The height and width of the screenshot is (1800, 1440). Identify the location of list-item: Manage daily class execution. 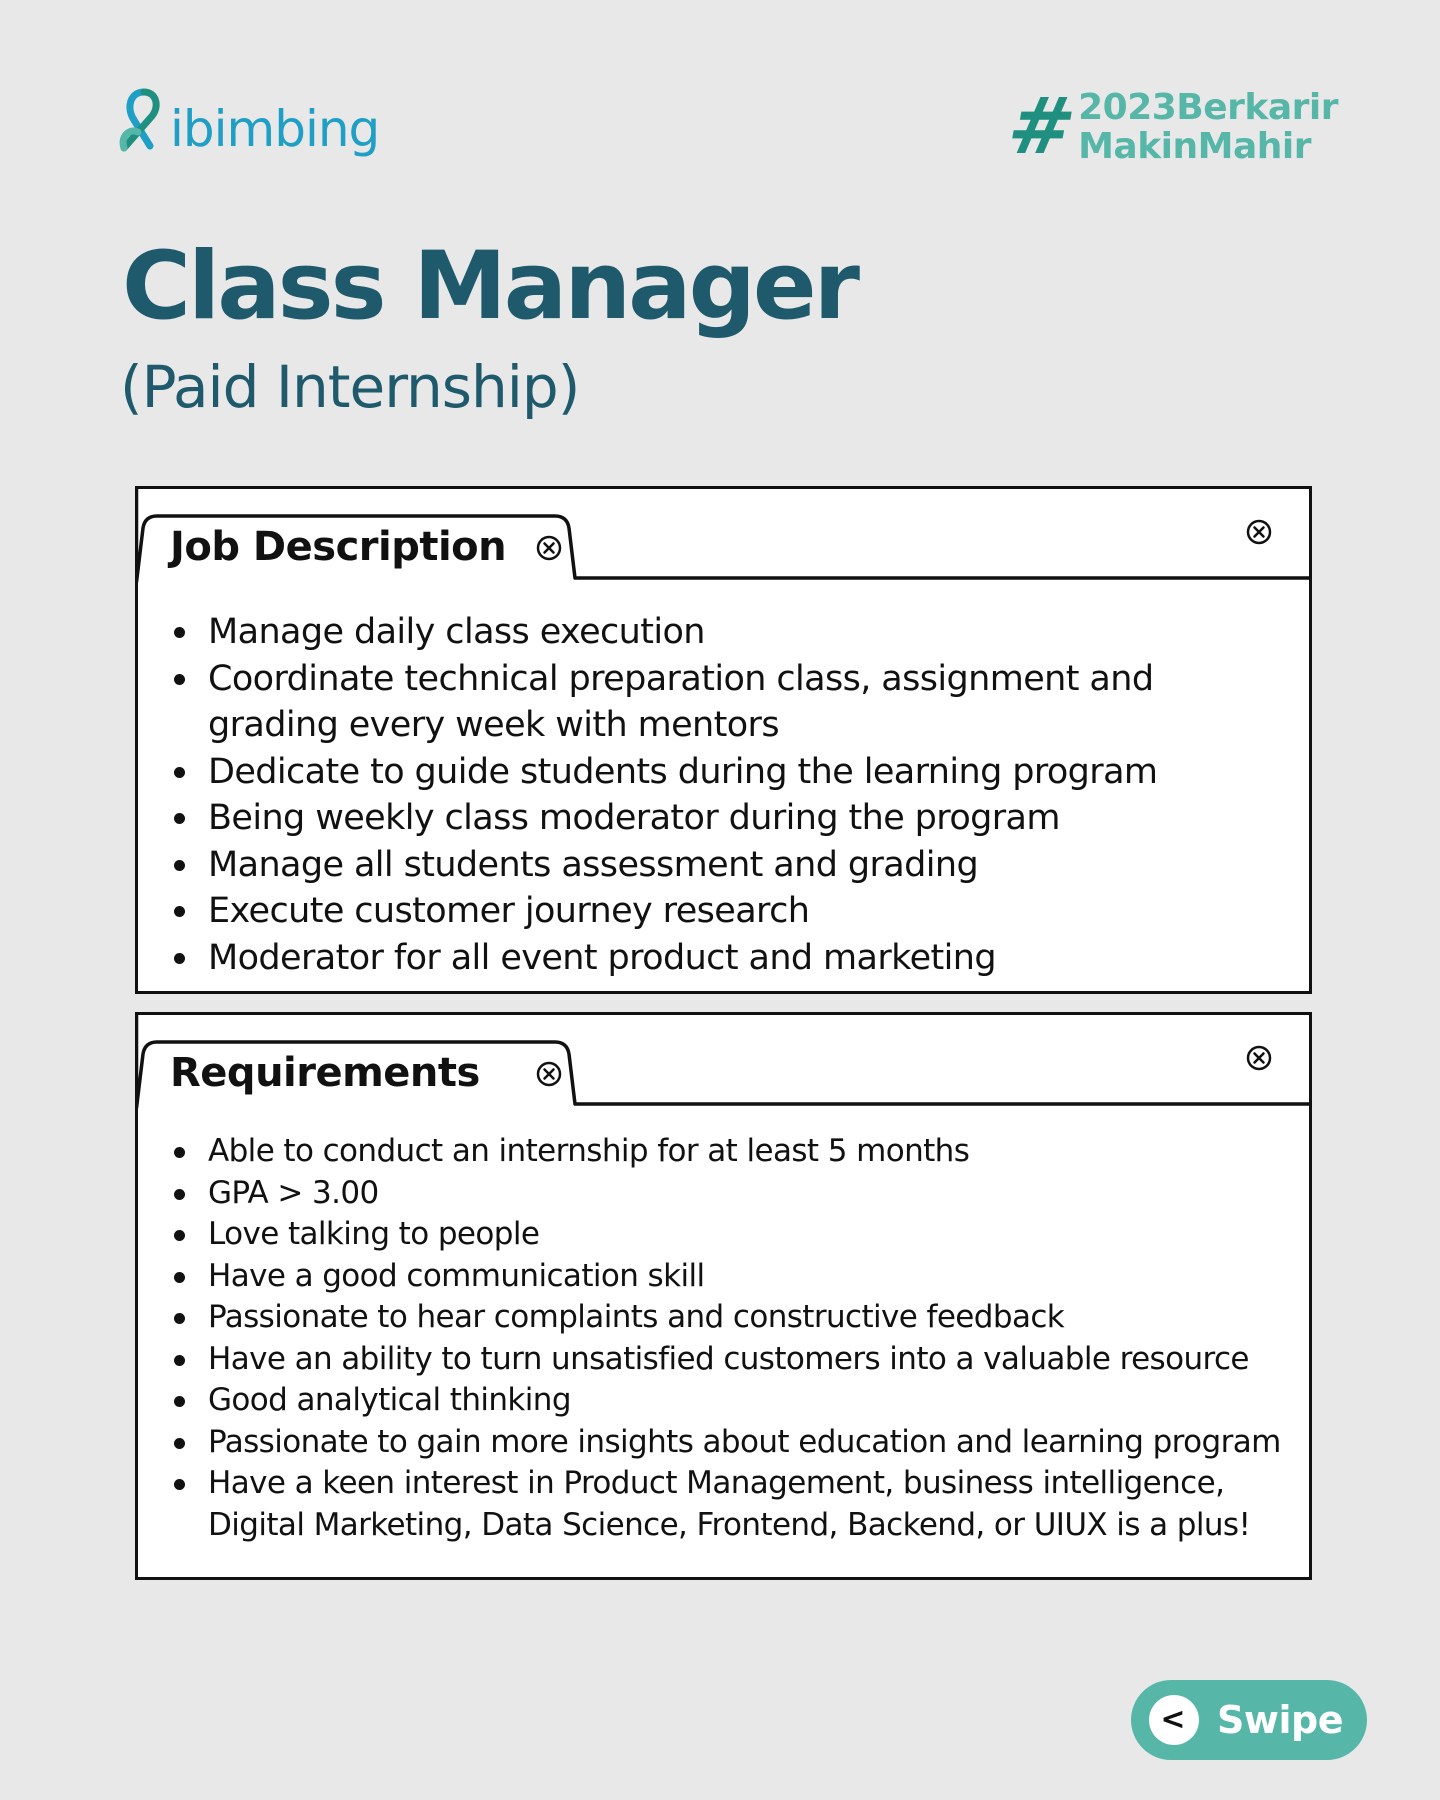
(730, 632).